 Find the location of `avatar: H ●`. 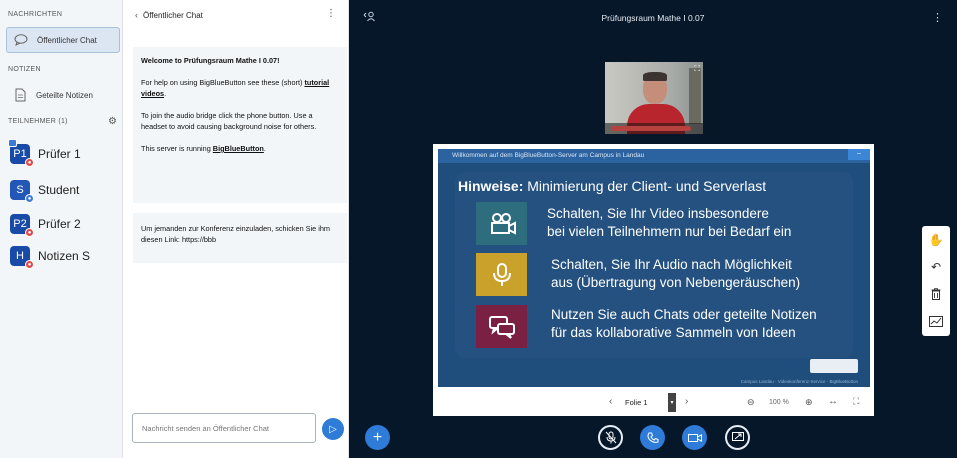

avatar: H ● is located at coordinates (22, 257).